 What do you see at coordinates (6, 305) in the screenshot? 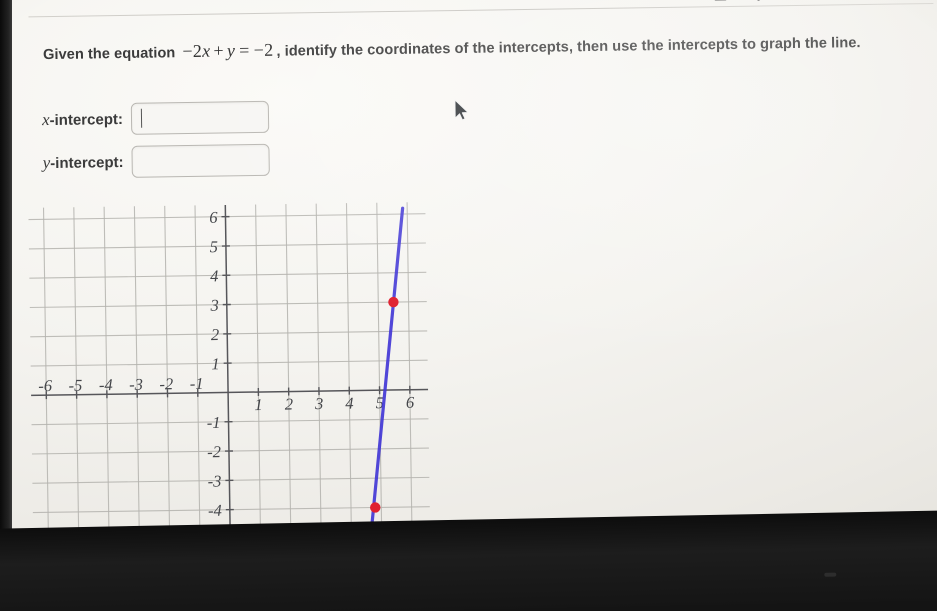
I see `left-bezel` at bounding box center [6, 305].